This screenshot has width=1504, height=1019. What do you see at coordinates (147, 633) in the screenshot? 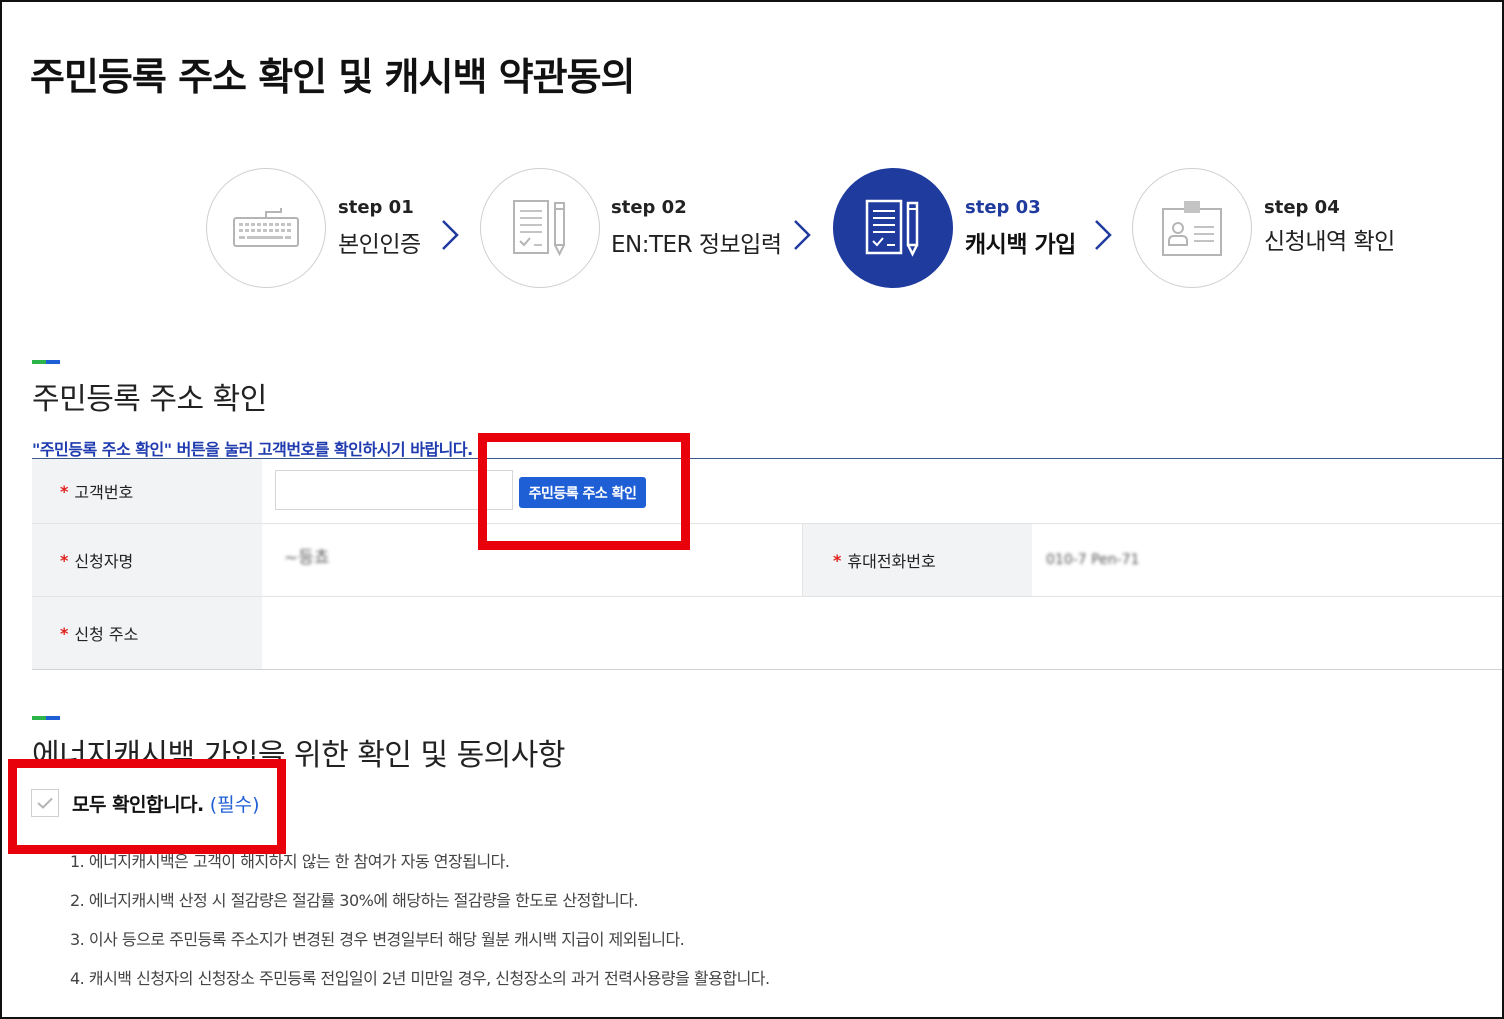
I see `address-label: * 신청 주소` at bounding box center [147, 633].